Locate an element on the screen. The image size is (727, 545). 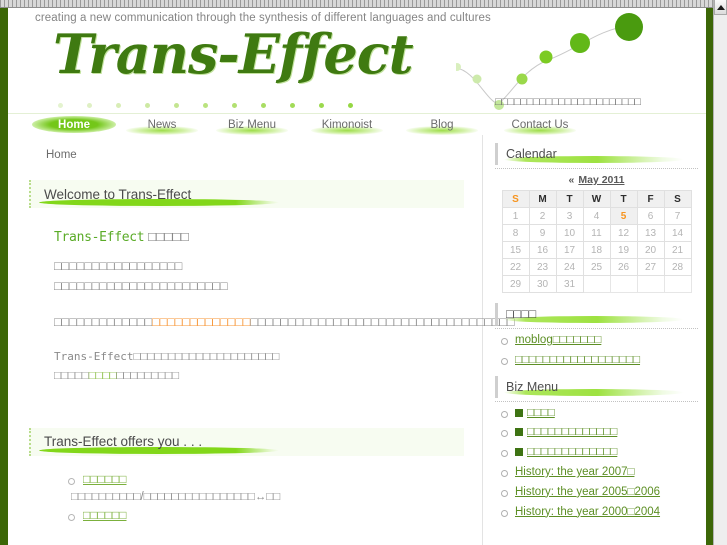
calendar-day-cell: 4 is located at coordinates (596, 216).